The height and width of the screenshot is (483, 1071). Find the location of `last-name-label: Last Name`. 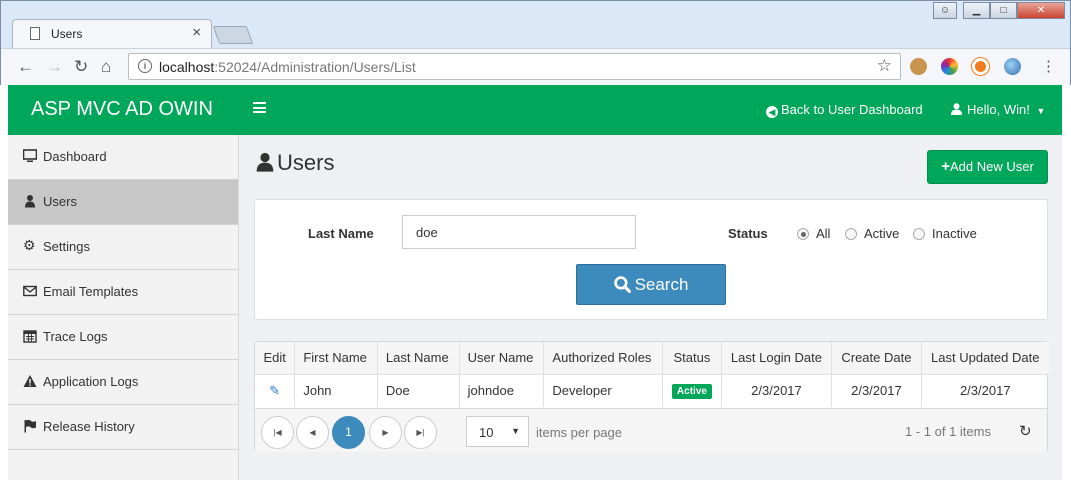

last-name-label: Last Name is located at coordinates (341, 233).